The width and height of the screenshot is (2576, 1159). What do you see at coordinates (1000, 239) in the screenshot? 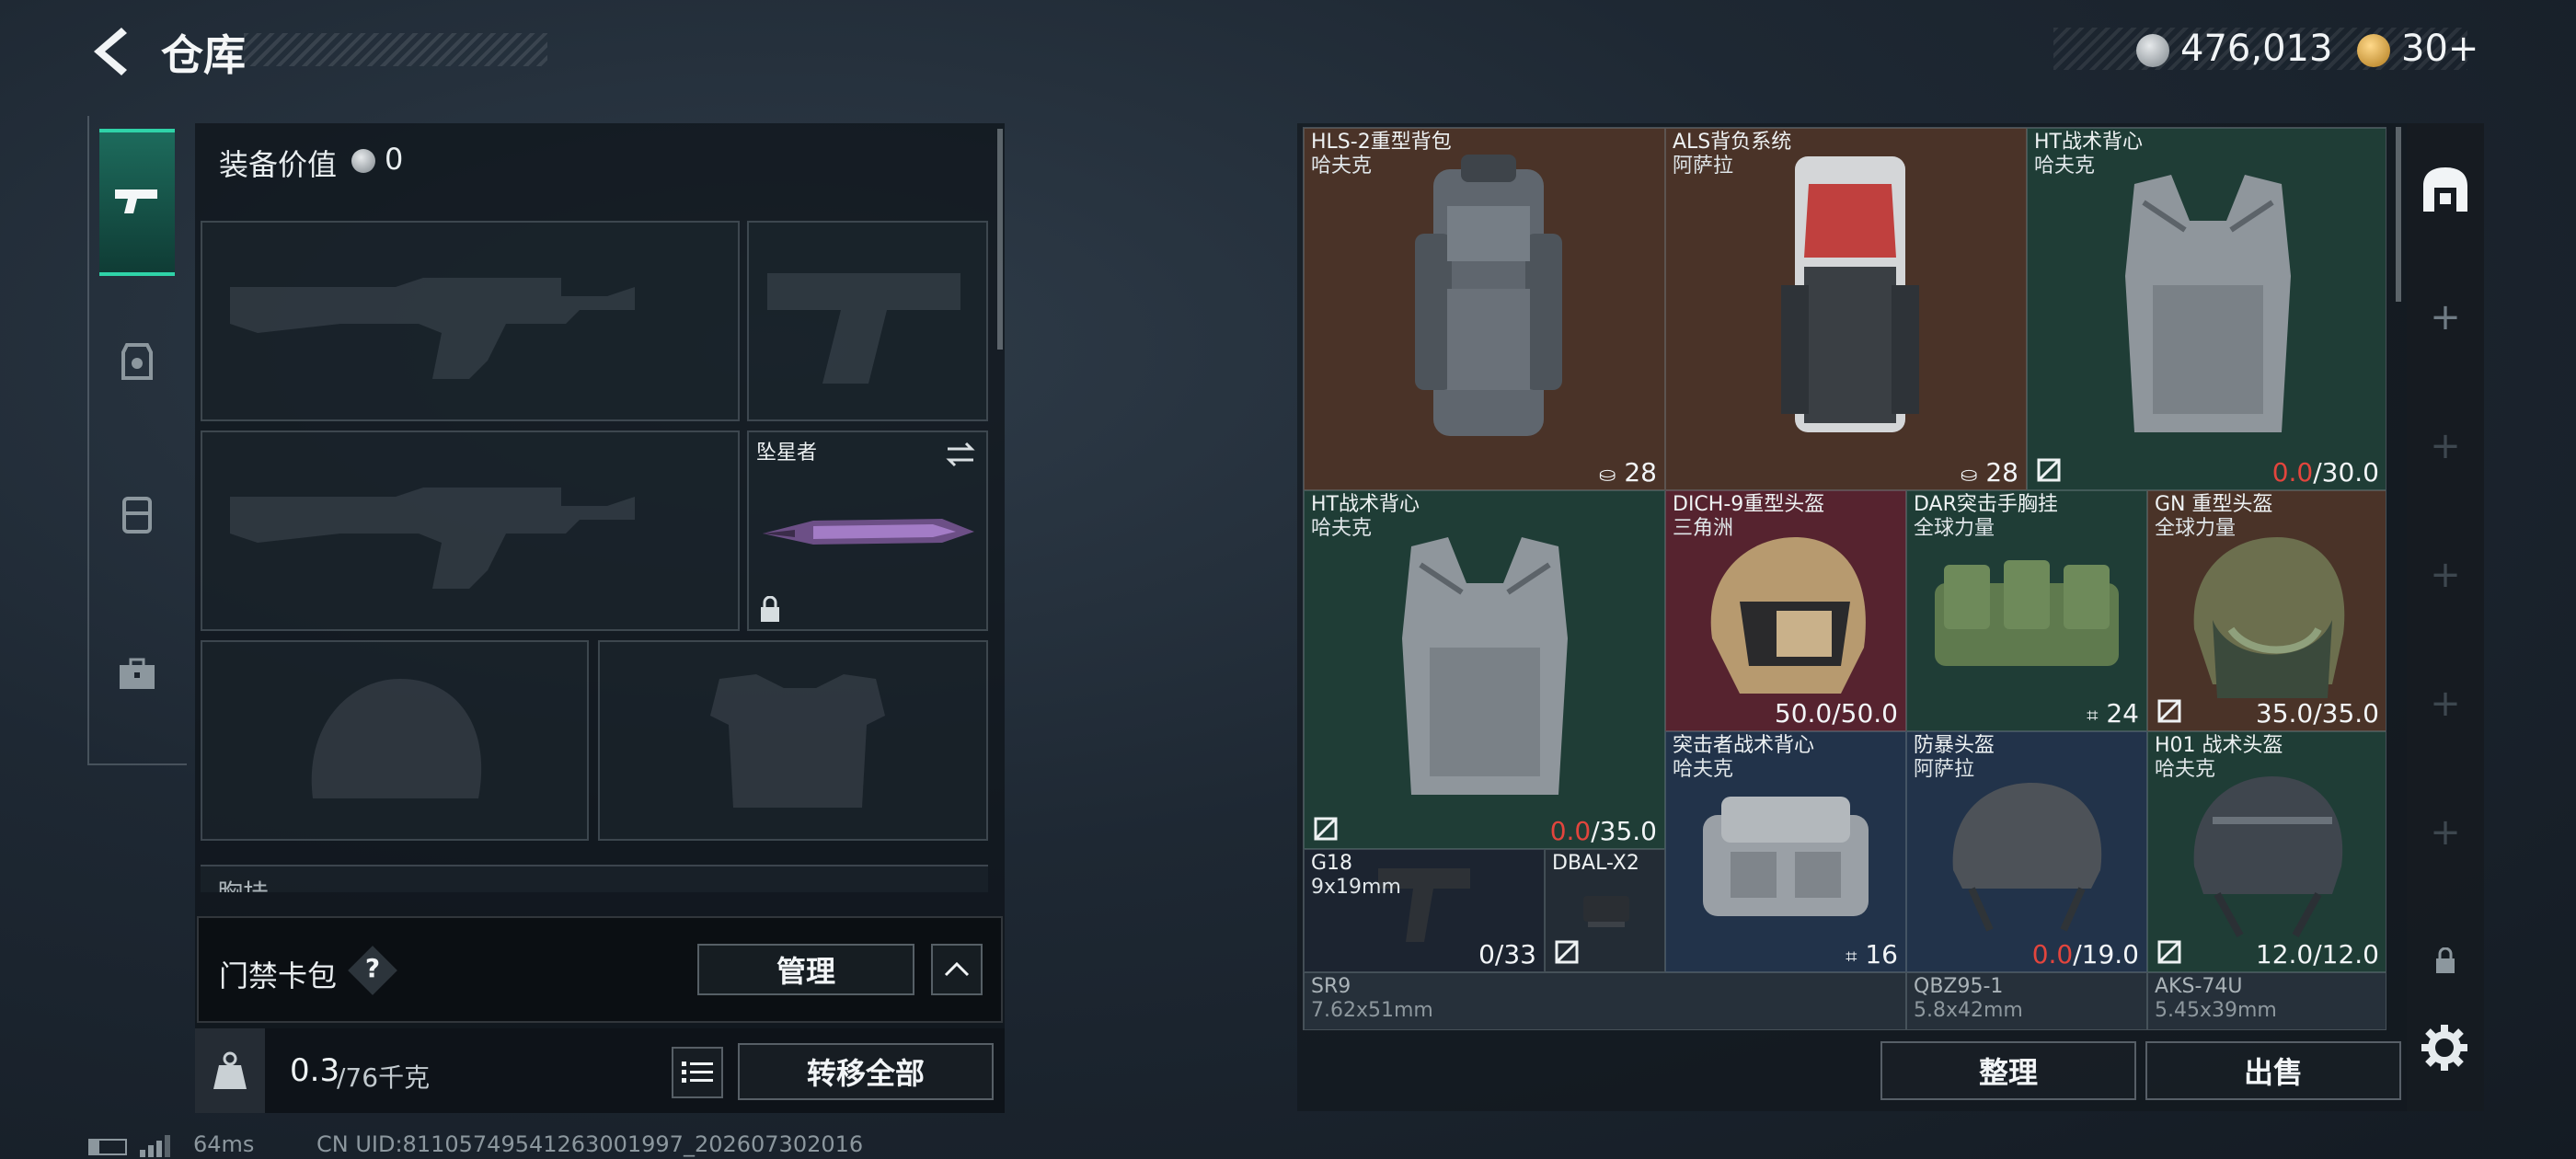
I see `loadout-scrollbar` at bounding box center [1000, 239].